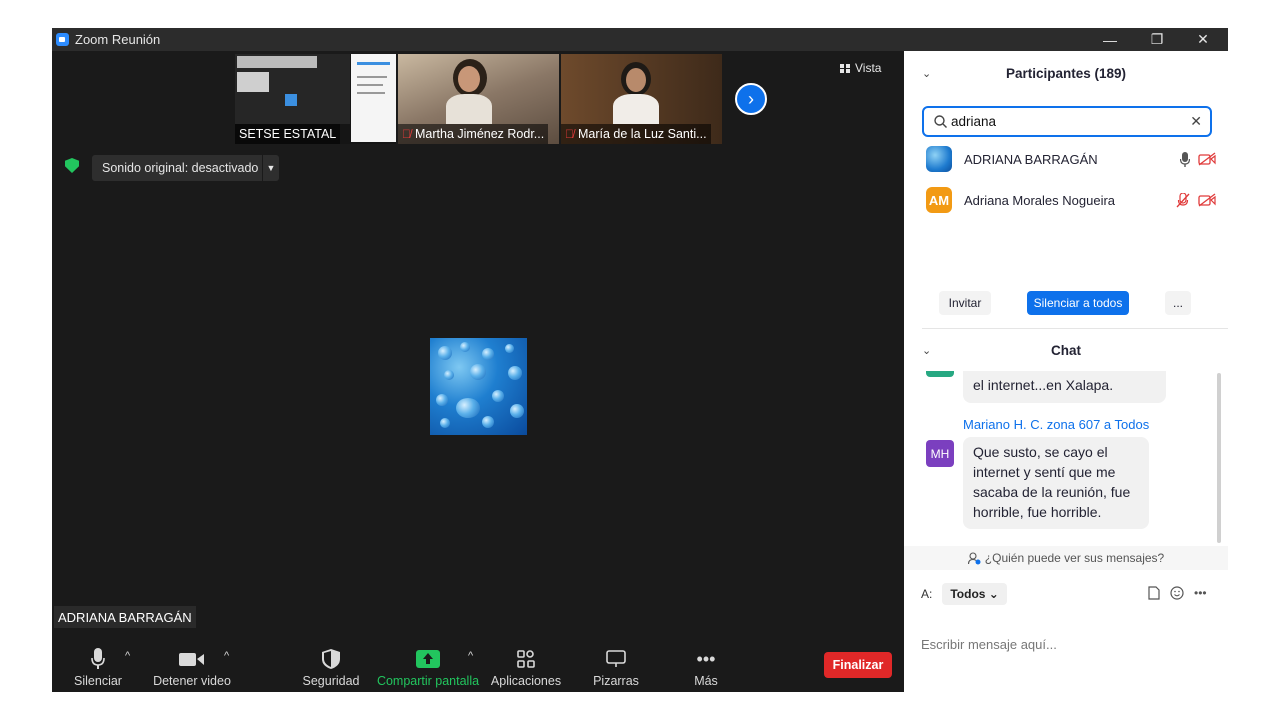 This screenshot has width=1280, height=720. What do you see at coordinates (1040, 200) in the screenshot?
I see `participant-name: Adriana Morales Nogueira` at bounding box center [1040, 200].